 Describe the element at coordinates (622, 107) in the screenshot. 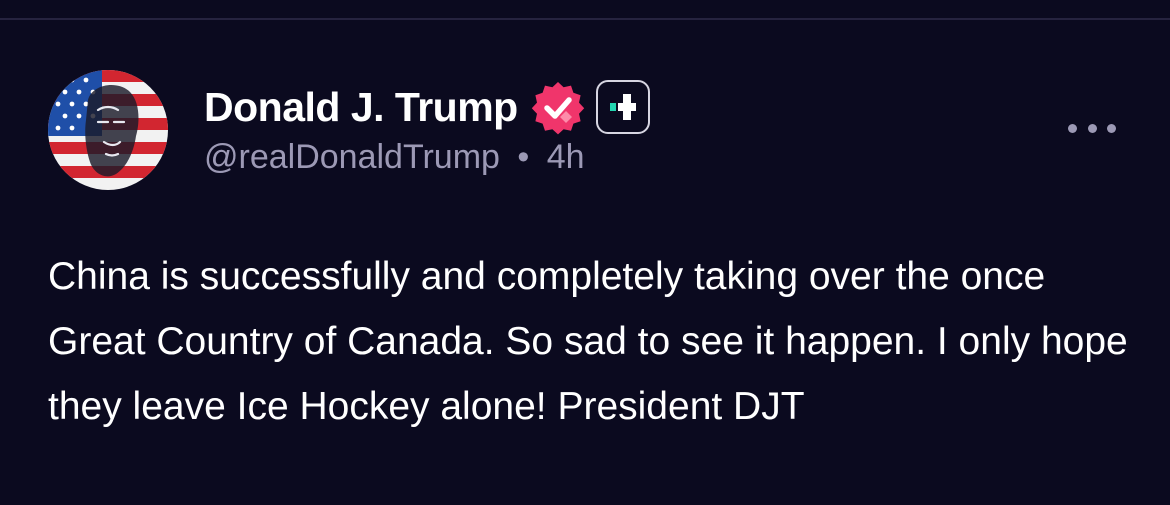

I see `plus-badge-icon` at that location.